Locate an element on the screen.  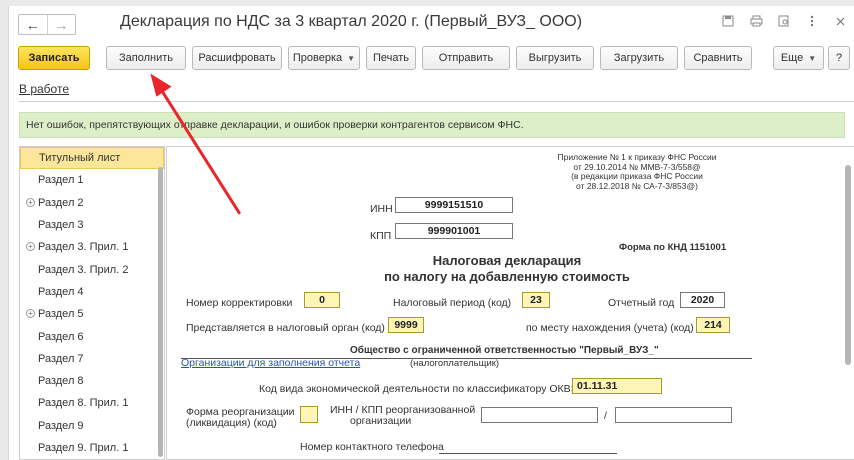
close-icon is located at coordinates (840, 21).